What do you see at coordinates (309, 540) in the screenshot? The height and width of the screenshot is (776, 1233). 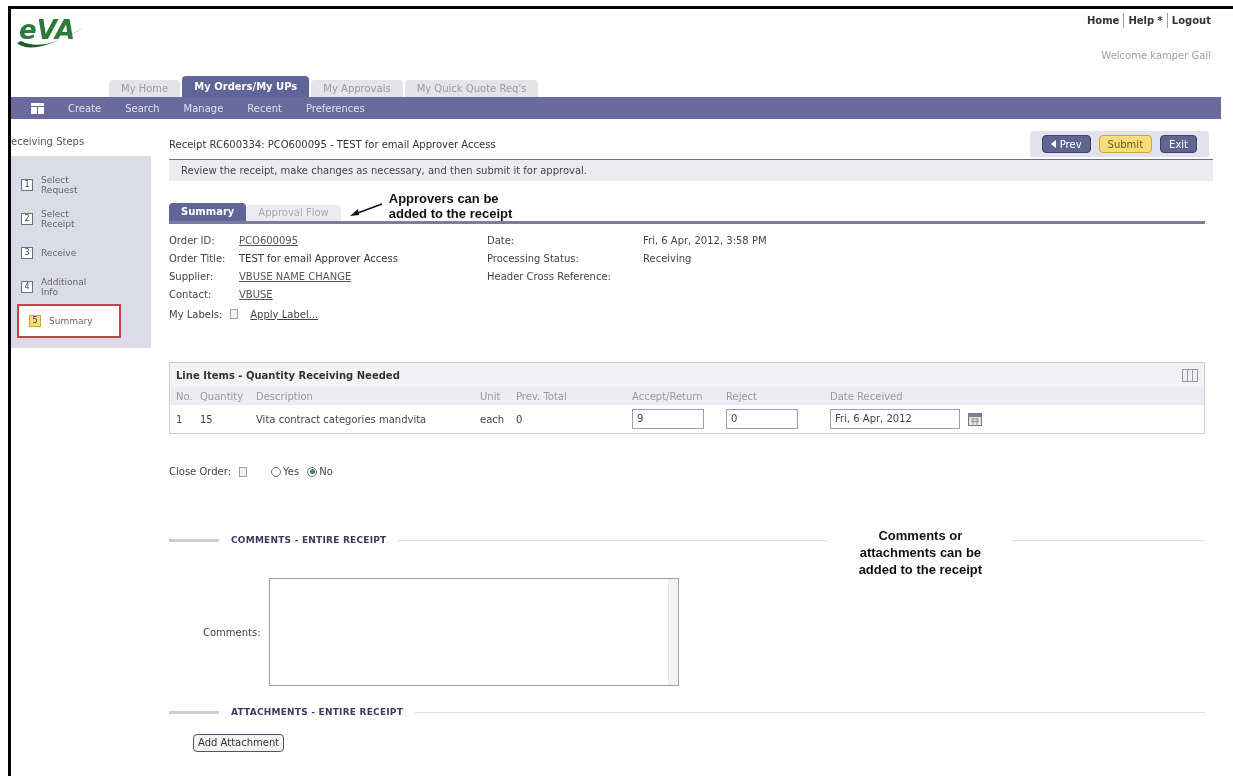 I see `section-heading: COMMENTS - ENTIRE RECEIPT` at bounding box center [309, 540].